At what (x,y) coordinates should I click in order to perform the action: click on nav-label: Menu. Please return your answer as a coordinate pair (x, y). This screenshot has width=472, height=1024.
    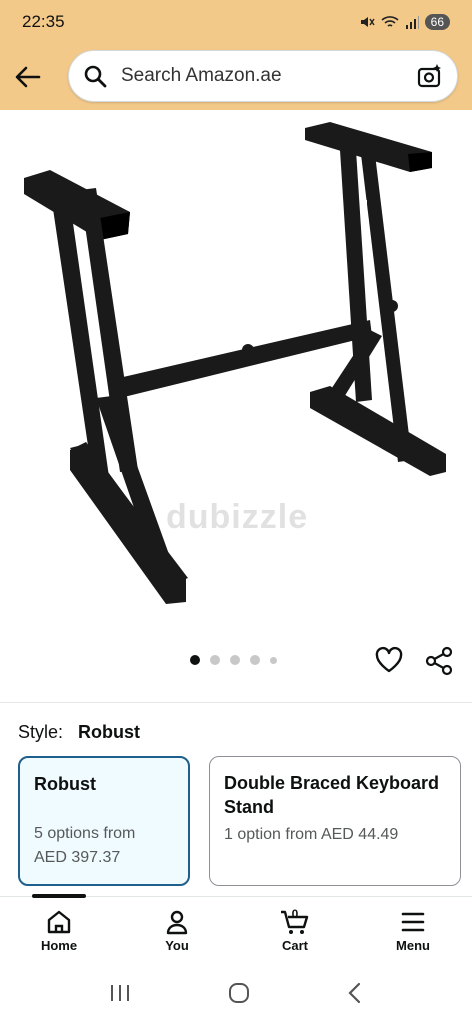
    Looking at the image, I should click on (413, 945).